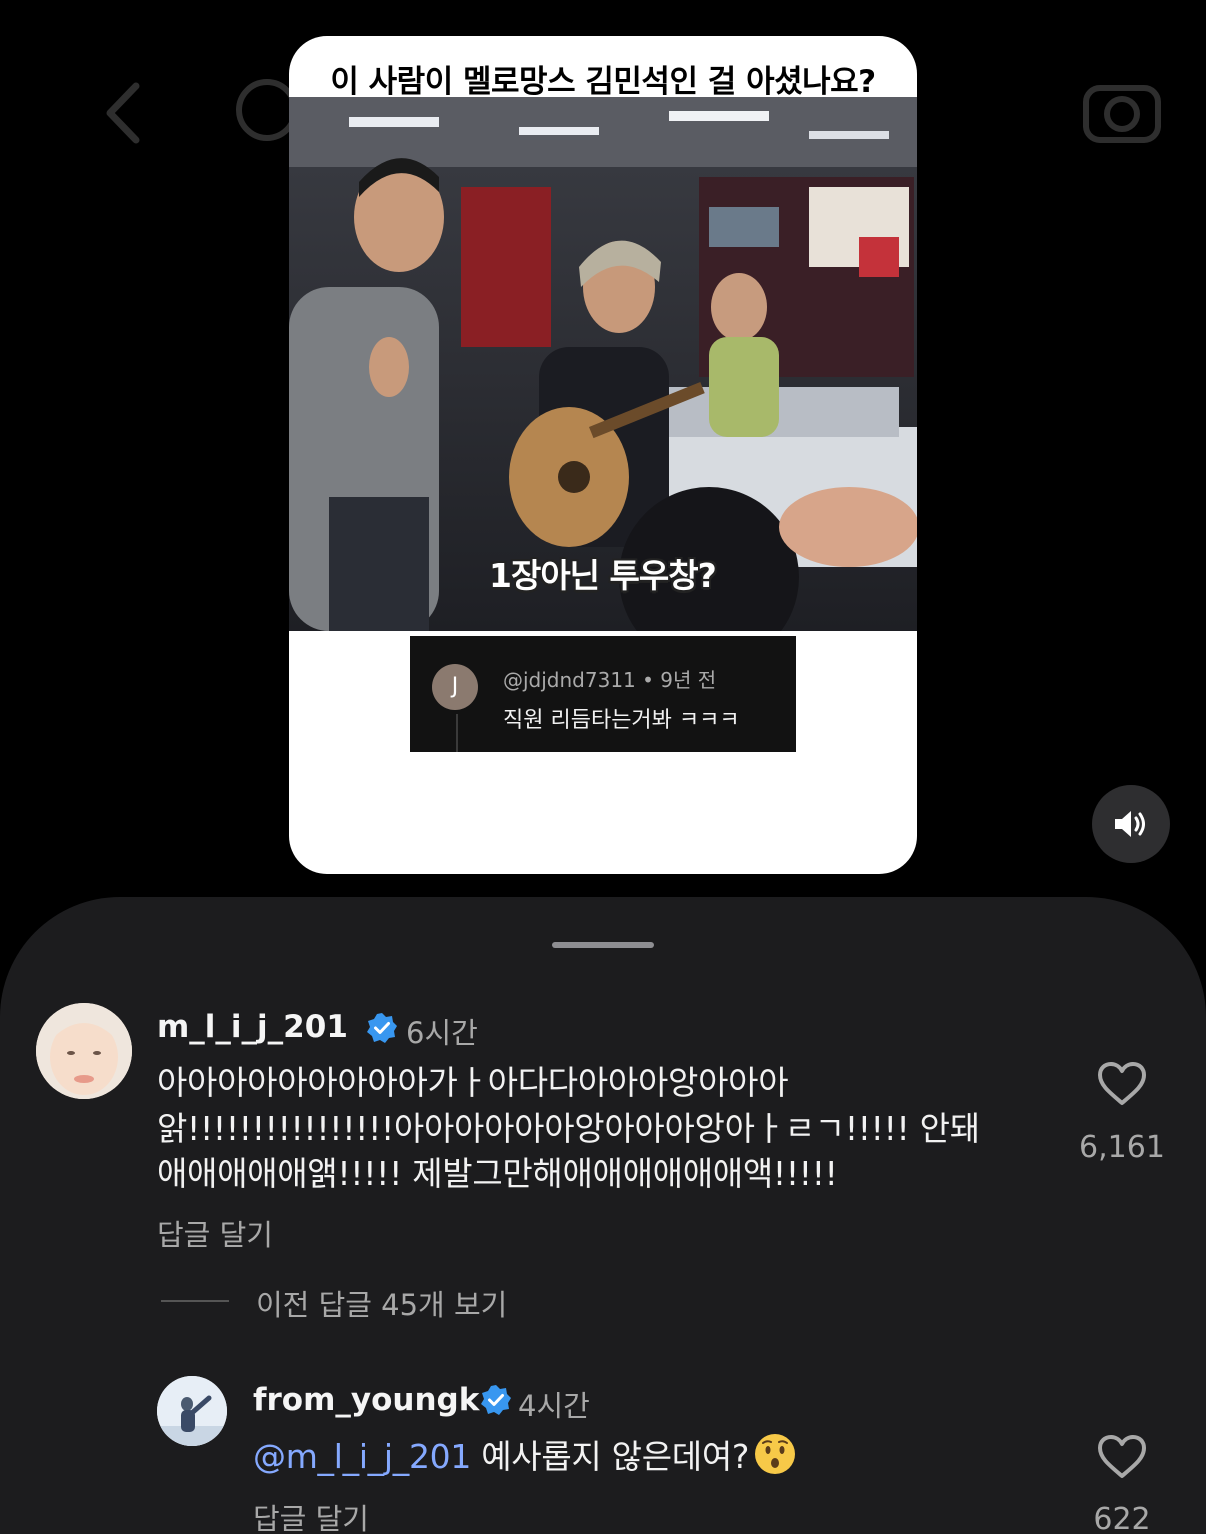 This screenshot has height=1534, width=1206. I want to click on comment-text-line-1: 아아아아아아아아아가ㅏ아다다아아아앙아아아, so click(473, 1082).